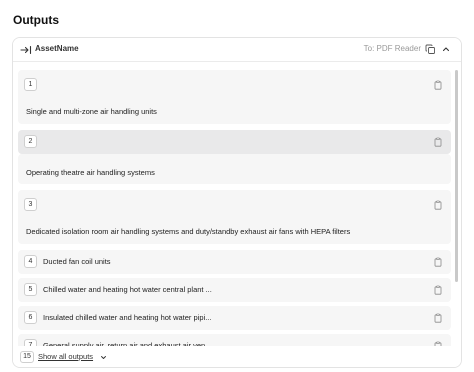 This screenshot has width=474, height=372. Describe the element at coordinates (30, 84) in the screenshot. I see `output-number-badge: 1` at that location.